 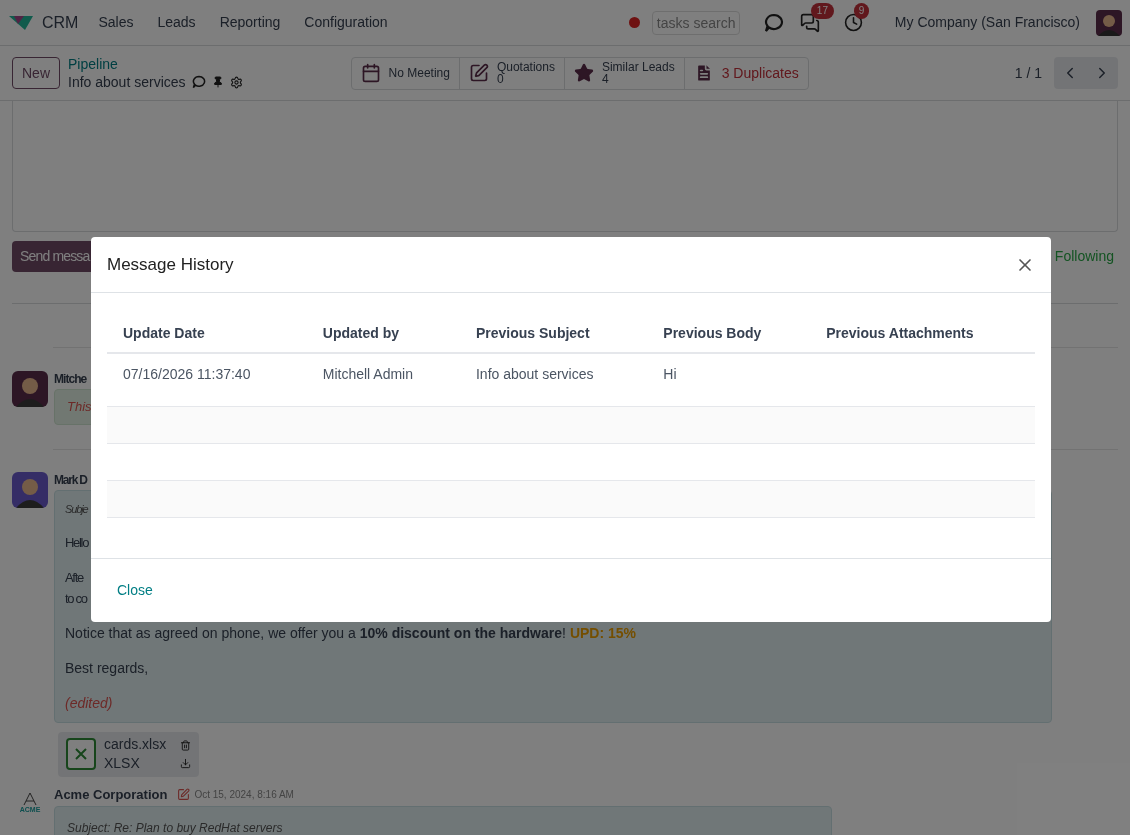 What do you see at coordinates (729, 338) in the screenshot?
I see `column-header: Previous Body` at bounding box center [729, 338].